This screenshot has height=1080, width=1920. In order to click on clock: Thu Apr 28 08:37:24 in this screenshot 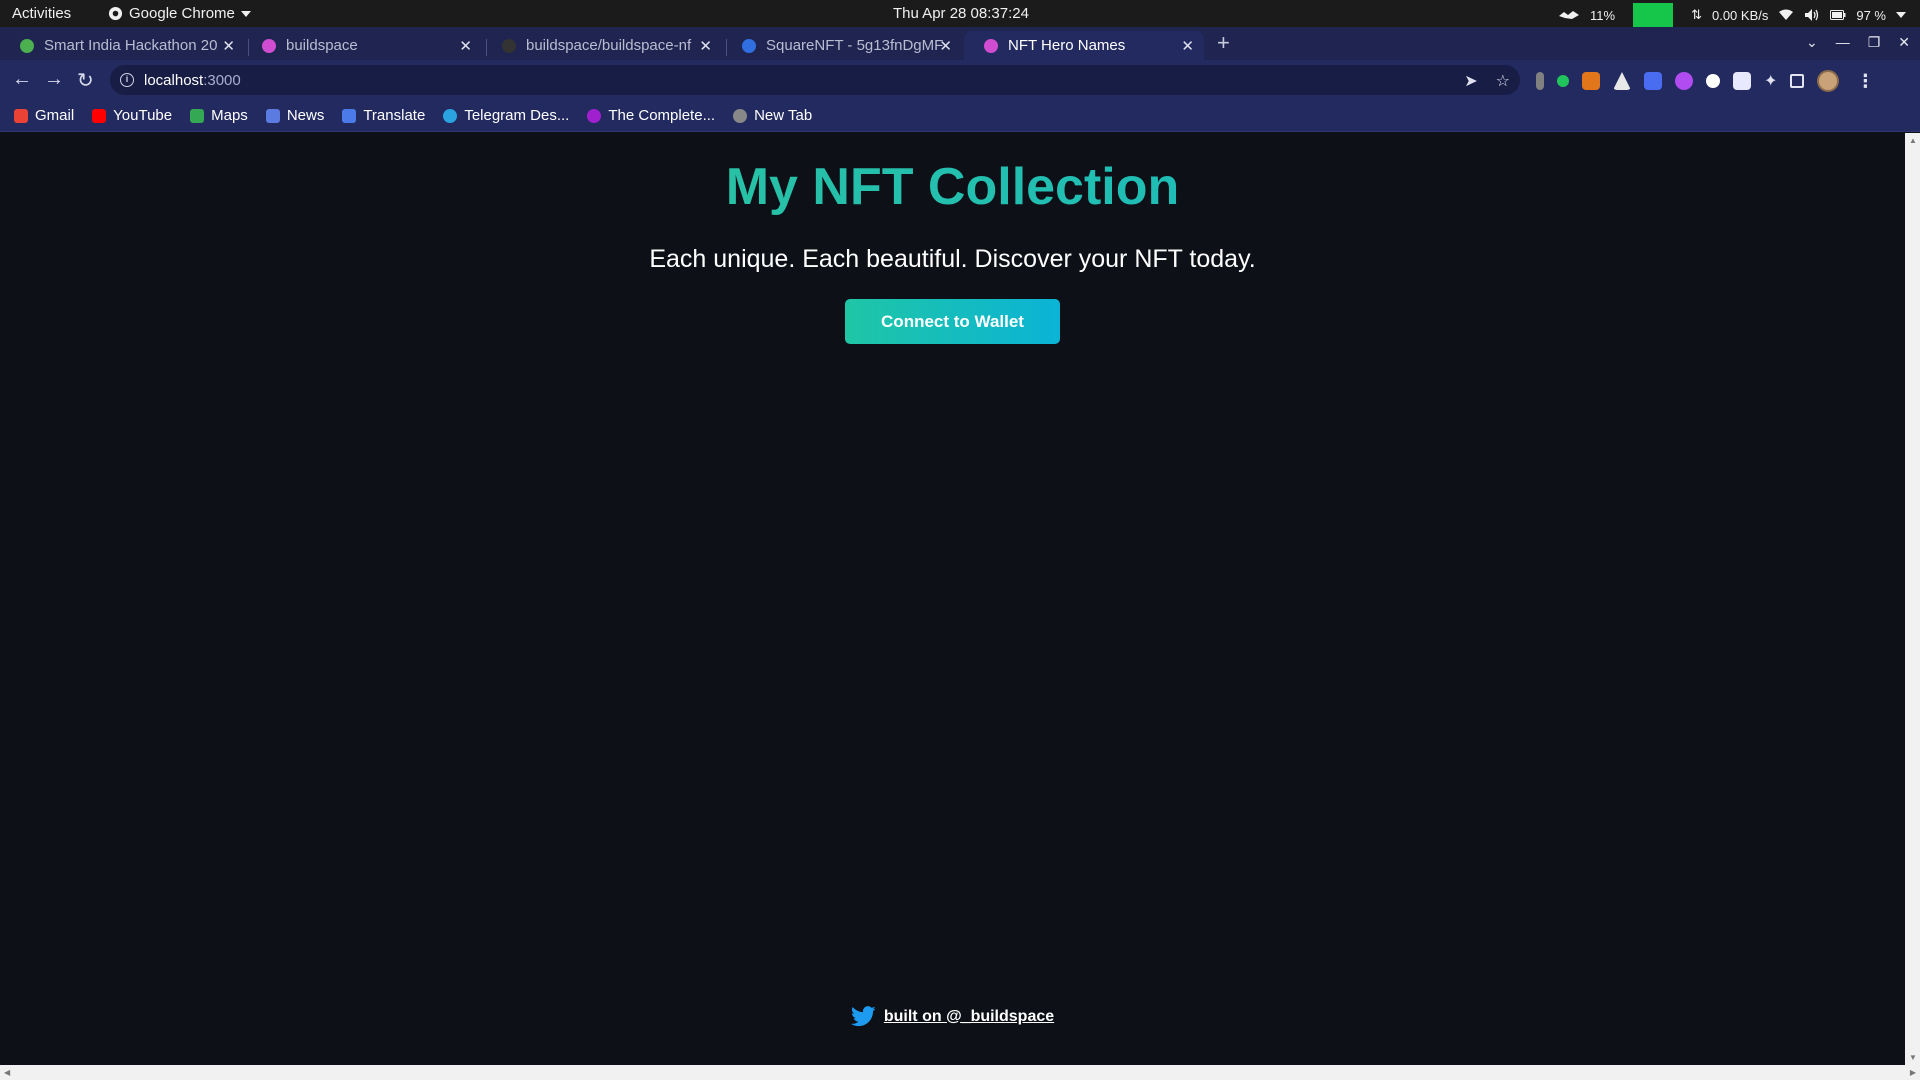, I will do `click(961, 13)`.